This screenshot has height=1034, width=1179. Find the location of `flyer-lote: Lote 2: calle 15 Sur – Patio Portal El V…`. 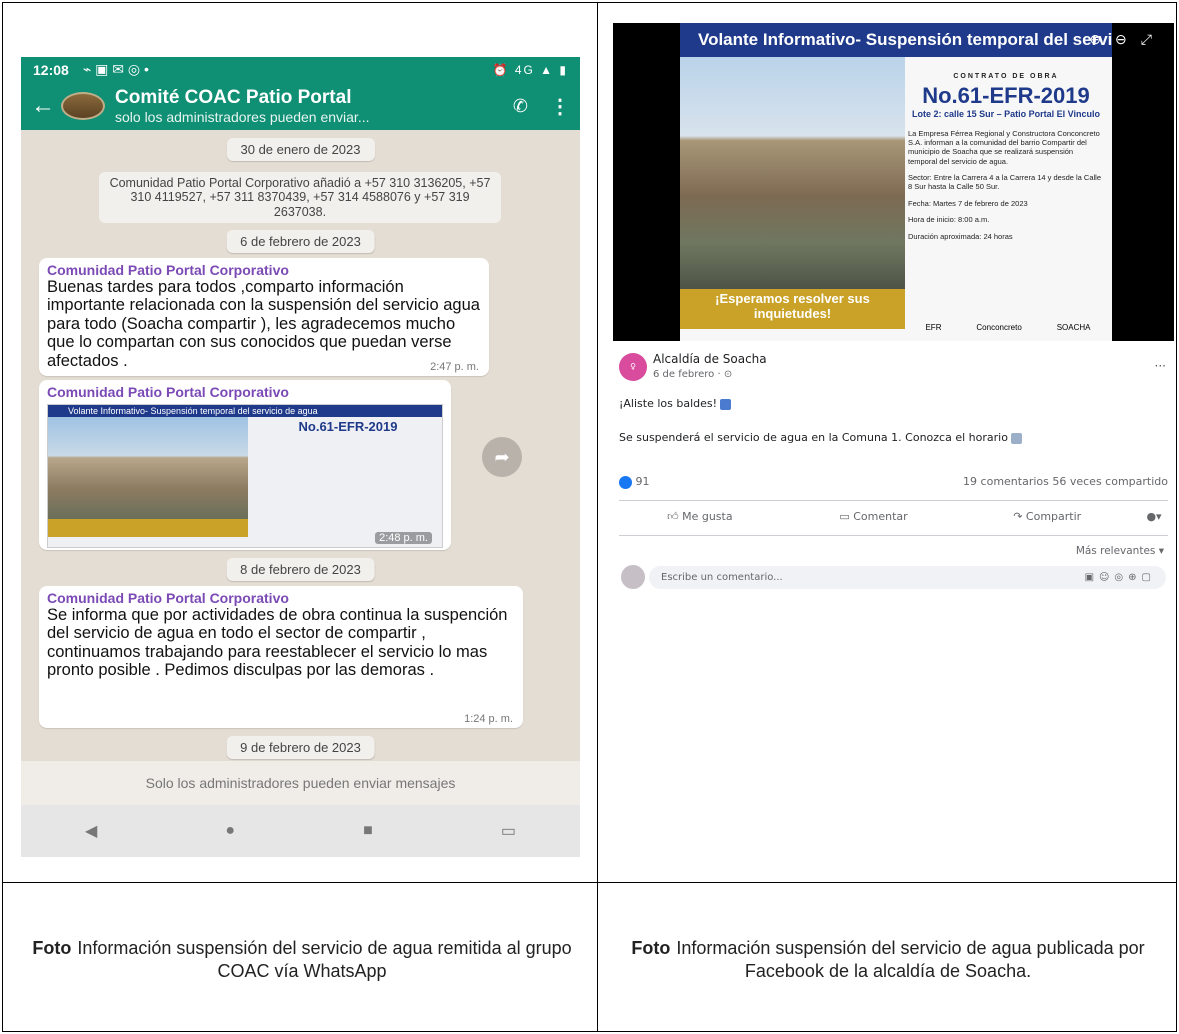

flyer-lote: Lote 2: calle 15 Sur – Patio Portal El V… is located at coordinates (1006, 114).